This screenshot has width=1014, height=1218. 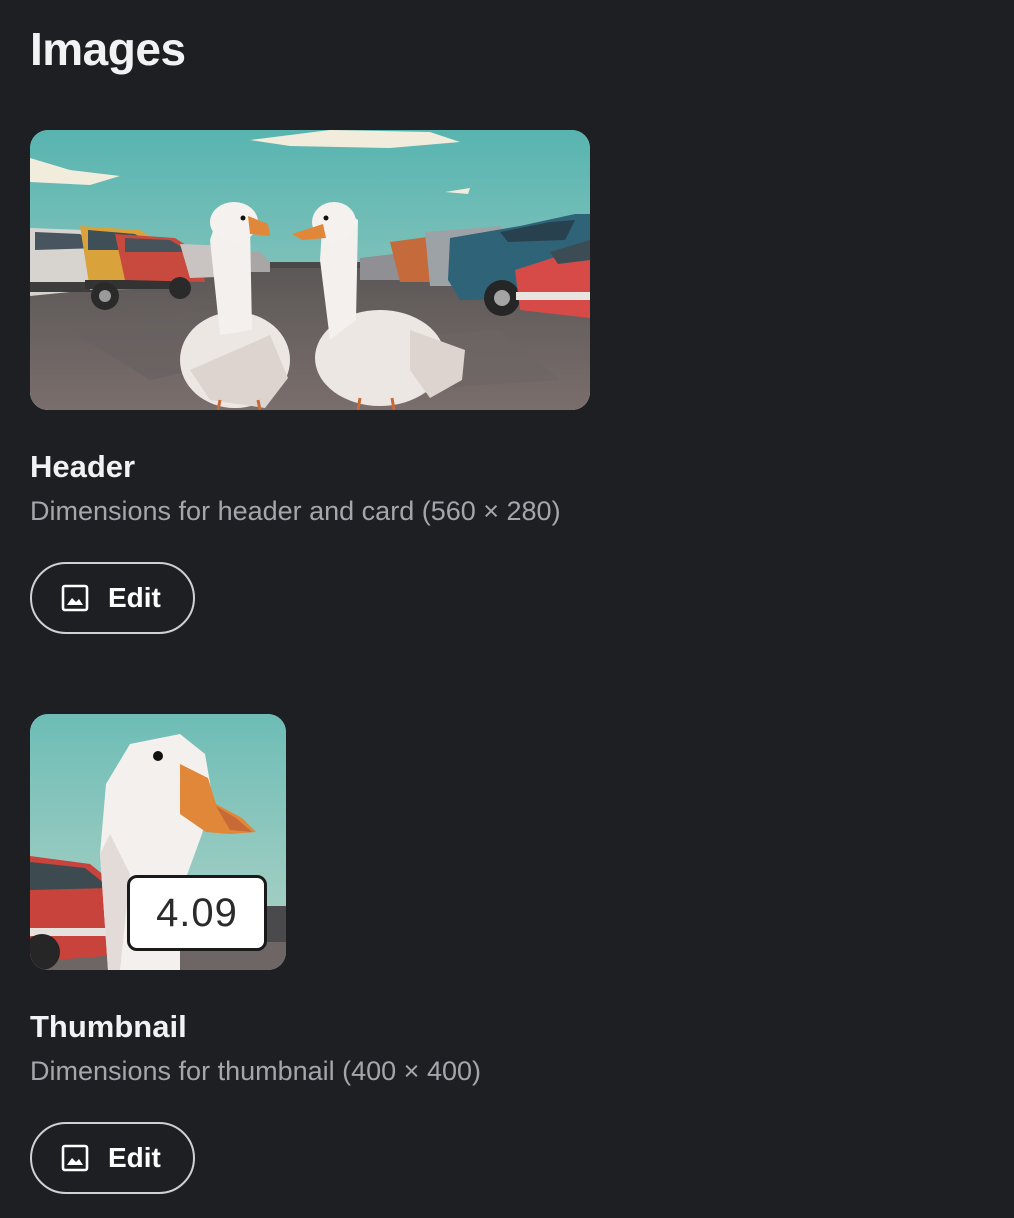 I want to click on edit-header-image-button: Edit, so click(x=112, y=598).